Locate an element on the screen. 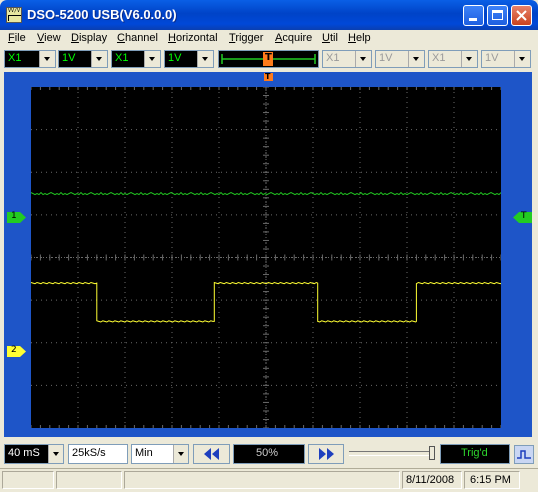  acq-mode-value: Min is located at coordinates (144, 453).